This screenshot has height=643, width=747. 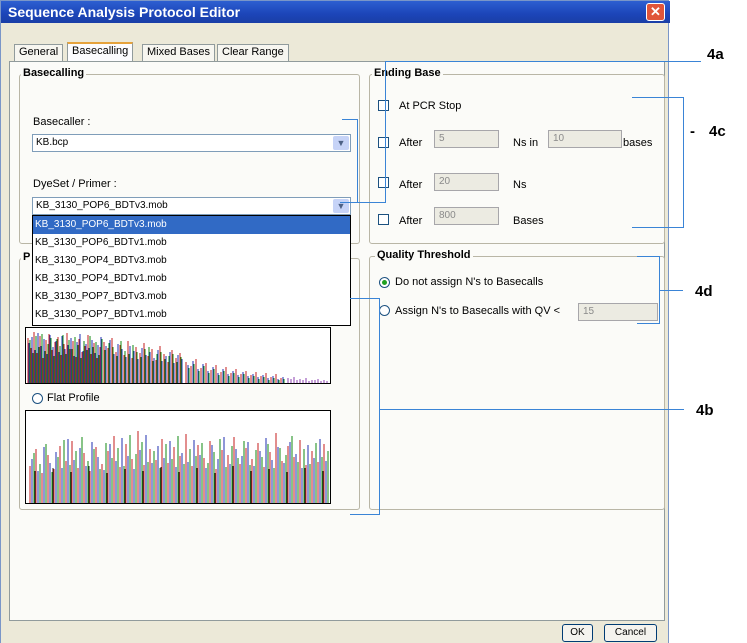 I want to click on dyeset-option: KB_3130_POP7_BDTv3.mob, so click(x=191, y=297).